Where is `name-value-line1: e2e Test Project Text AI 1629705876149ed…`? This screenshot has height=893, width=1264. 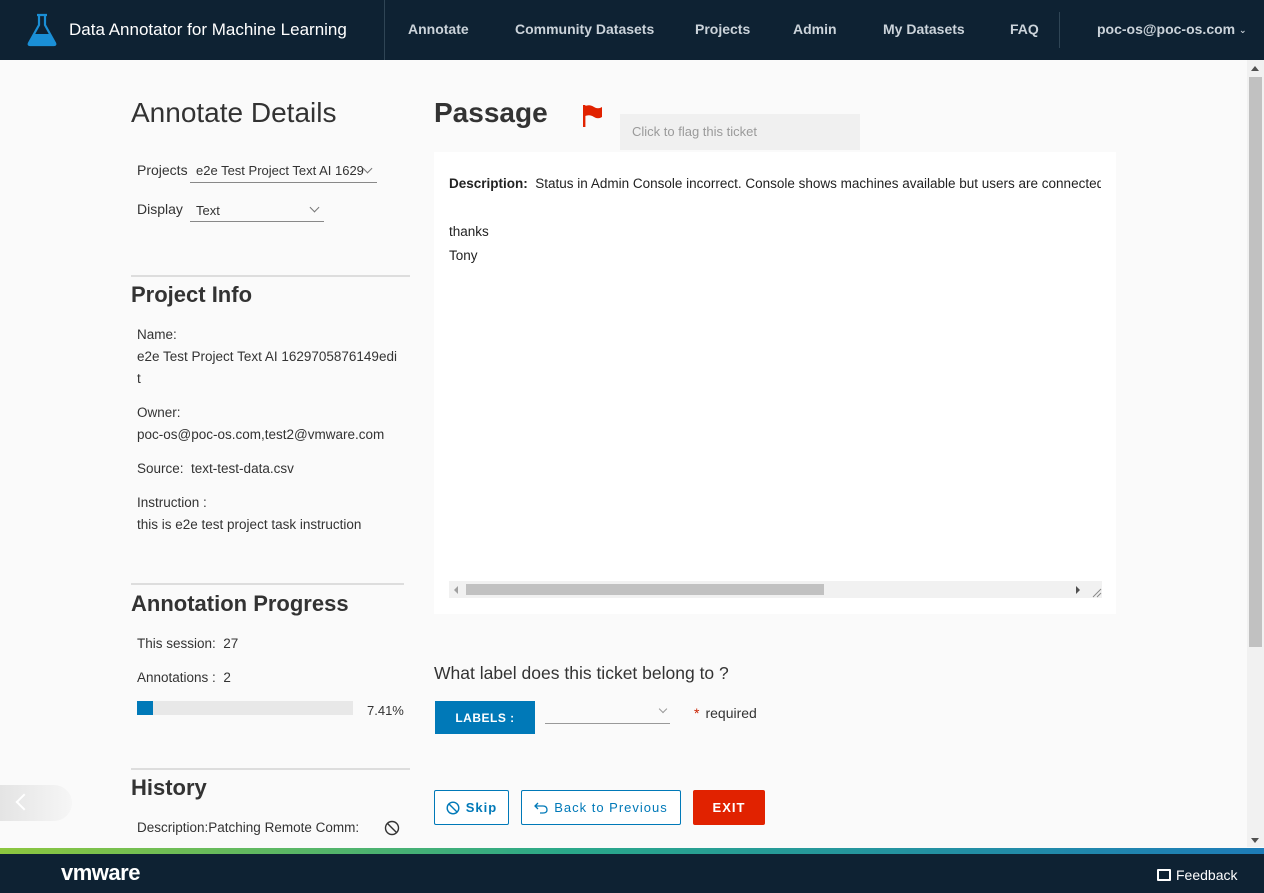 name-value-line1: e2e Test Project Text AI 1629705876149ed… is located at coordinates (267, 356).